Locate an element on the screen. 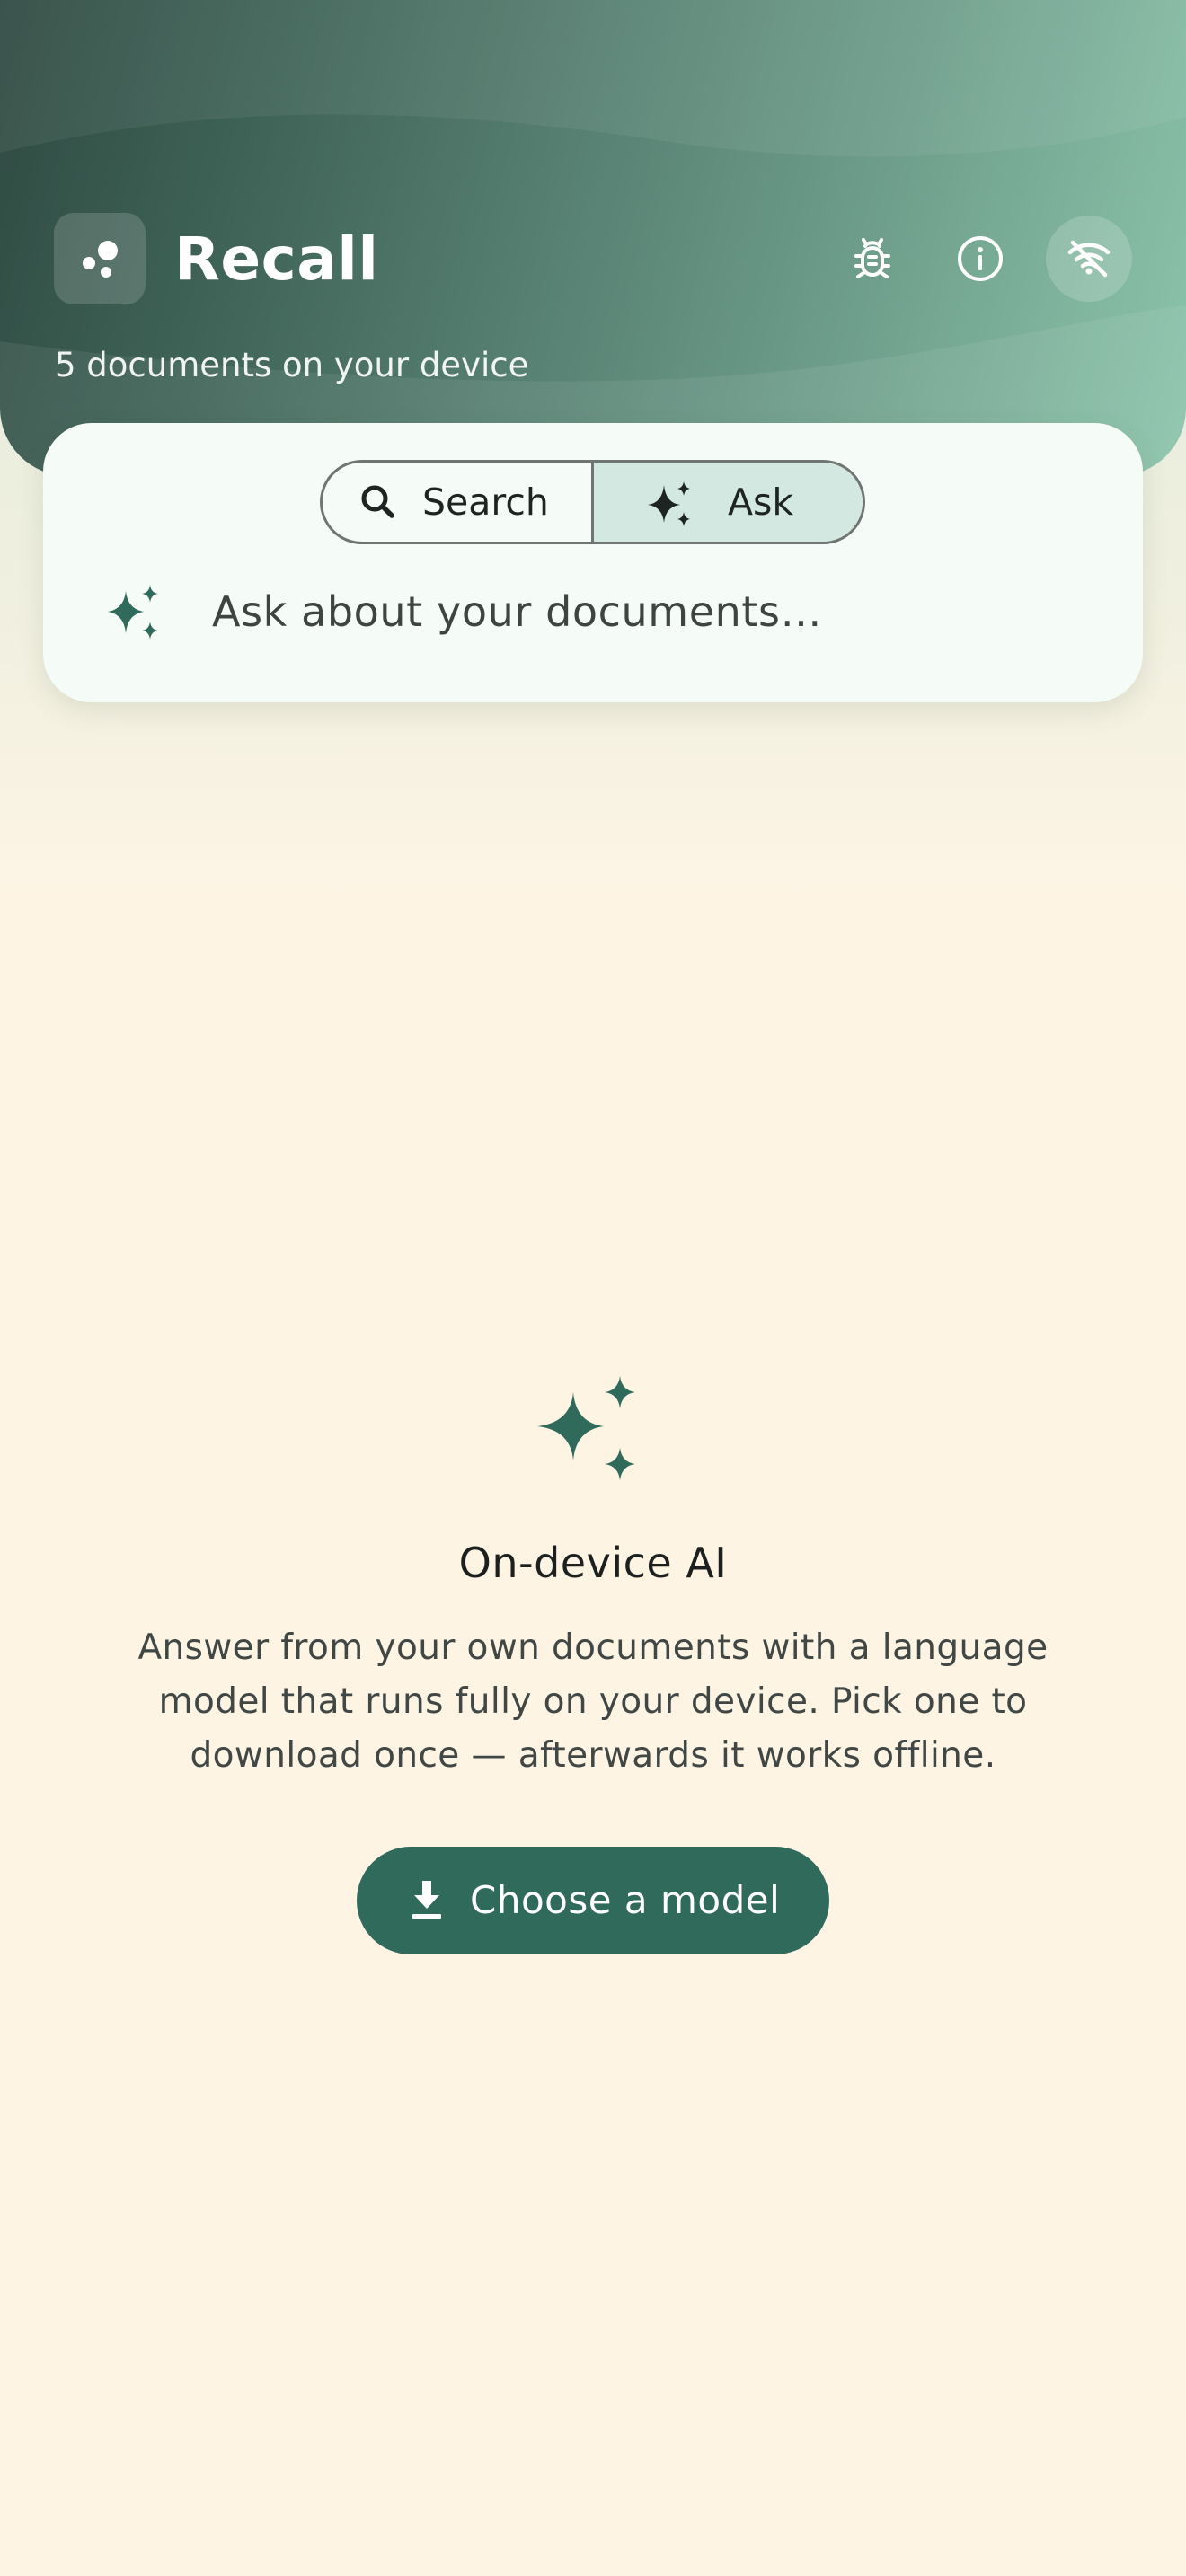  app-title: Recall is located at coordinates (276, 259).